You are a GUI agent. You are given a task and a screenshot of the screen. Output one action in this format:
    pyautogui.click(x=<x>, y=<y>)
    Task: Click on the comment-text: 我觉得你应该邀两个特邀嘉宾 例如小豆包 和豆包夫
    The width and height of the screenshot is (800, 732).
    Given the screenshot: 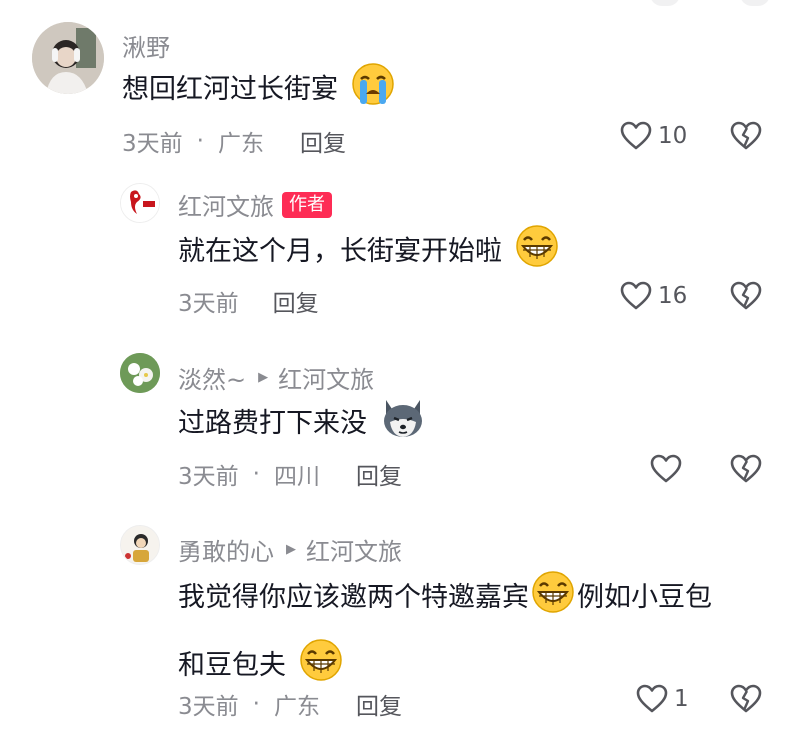 What is the action you would take?
    pyautogui.click(x=478, y=634)
    